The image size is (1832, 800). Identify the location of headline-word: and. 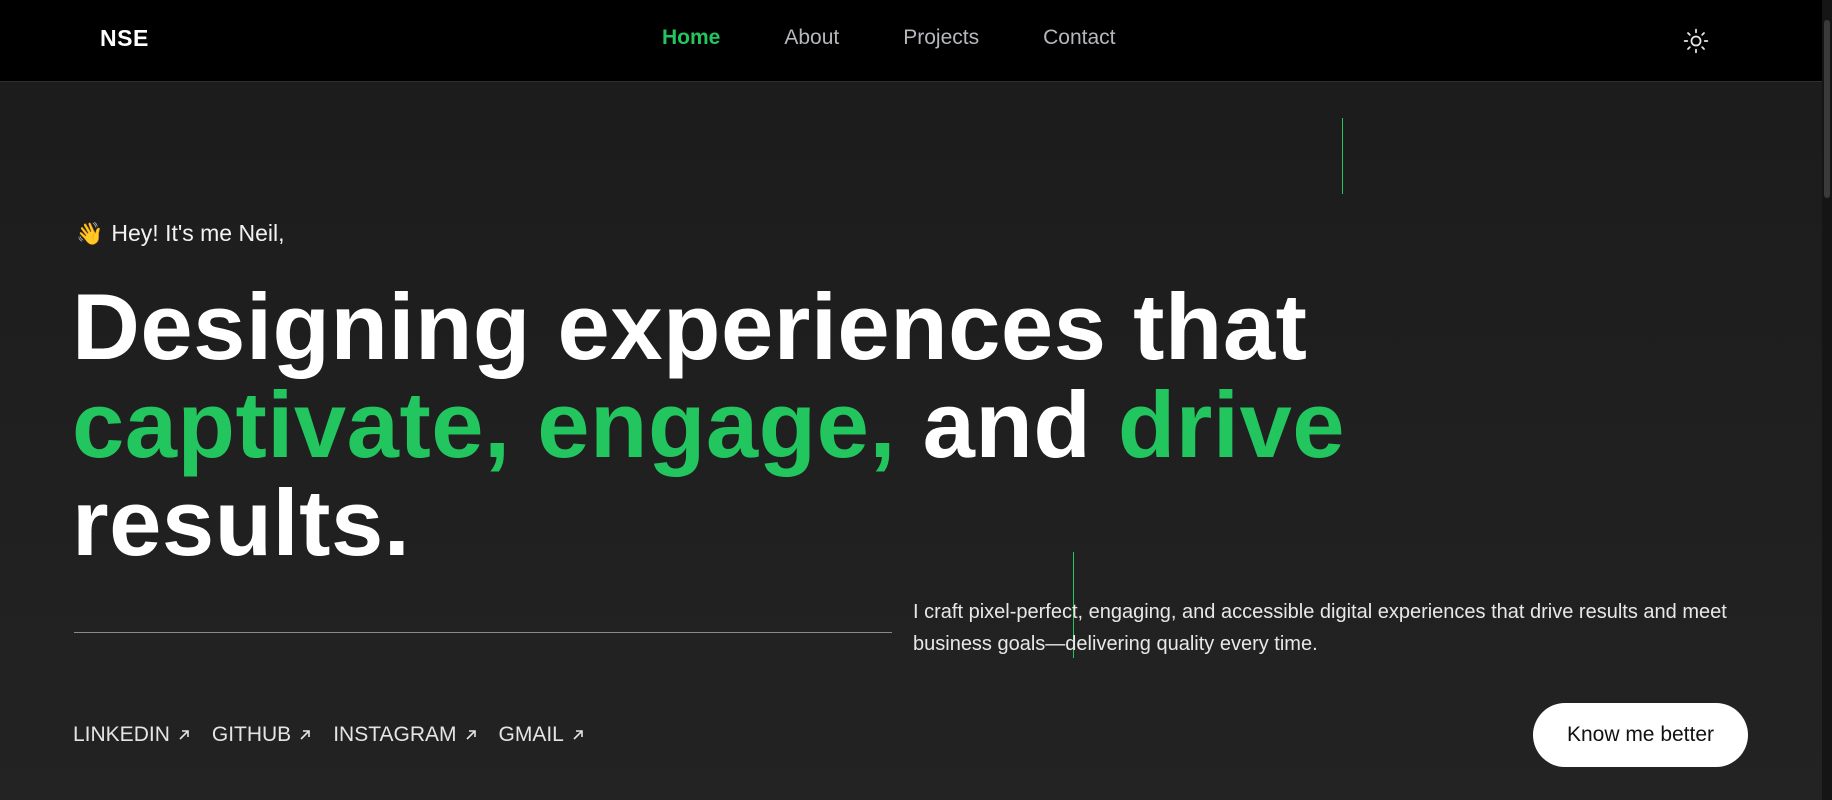
(1007, 424).